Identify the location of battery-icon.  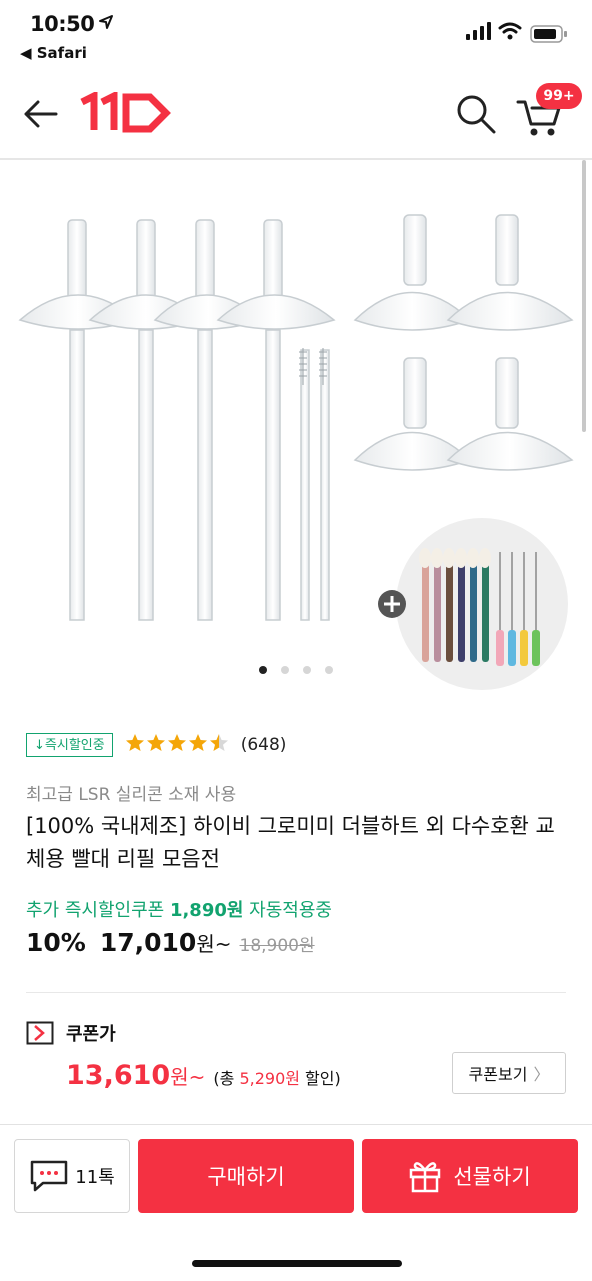
(548, 34).